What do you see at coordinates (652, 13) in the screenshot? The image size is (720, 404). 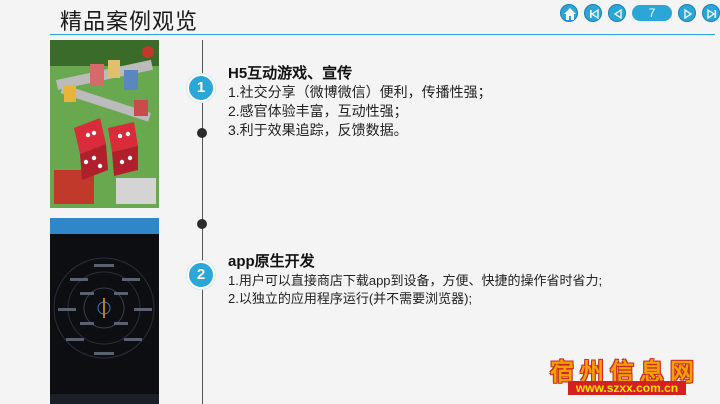 I see `page-number: 7` at bounding box center [652, 13].